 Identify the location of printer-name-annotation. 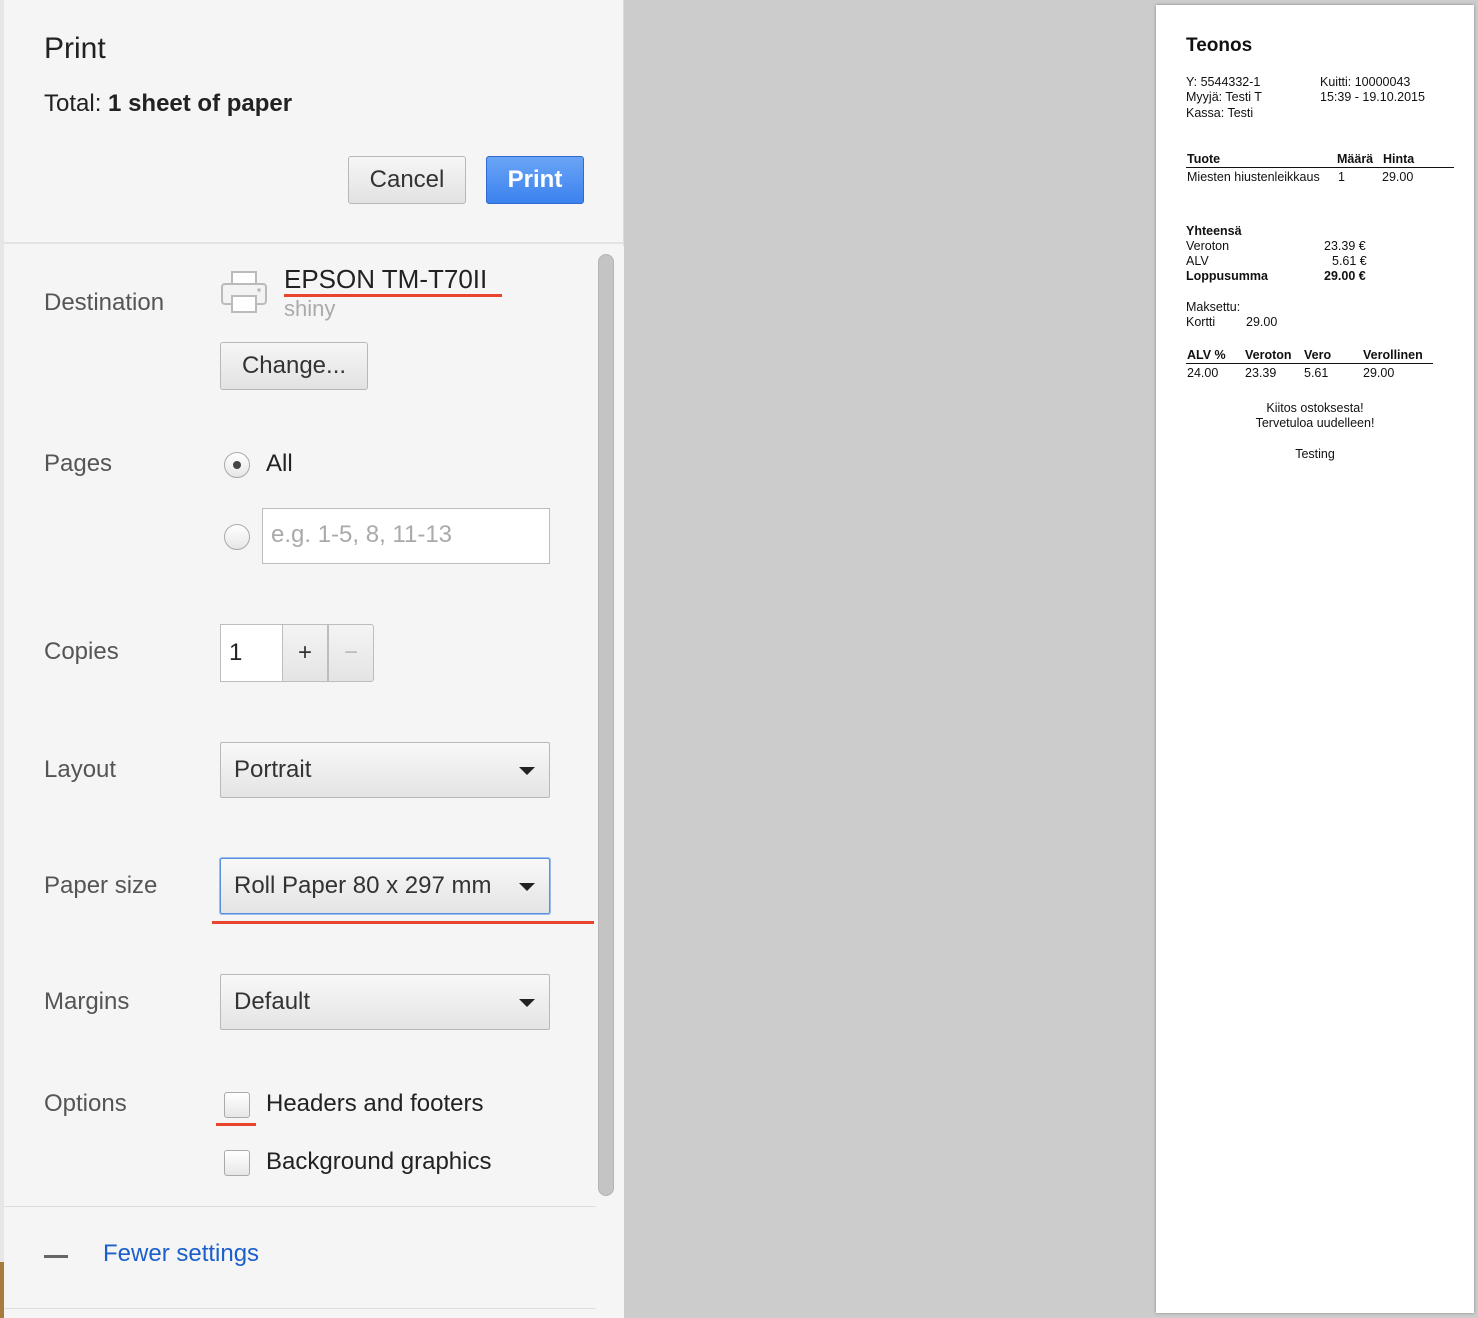
(393, 295).